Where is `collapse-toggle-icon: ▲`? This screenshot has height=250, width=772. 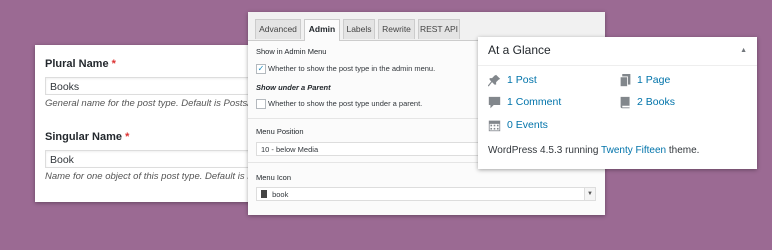
collapse-toggle-icon: ▲ is located at coordinates (743, 50).